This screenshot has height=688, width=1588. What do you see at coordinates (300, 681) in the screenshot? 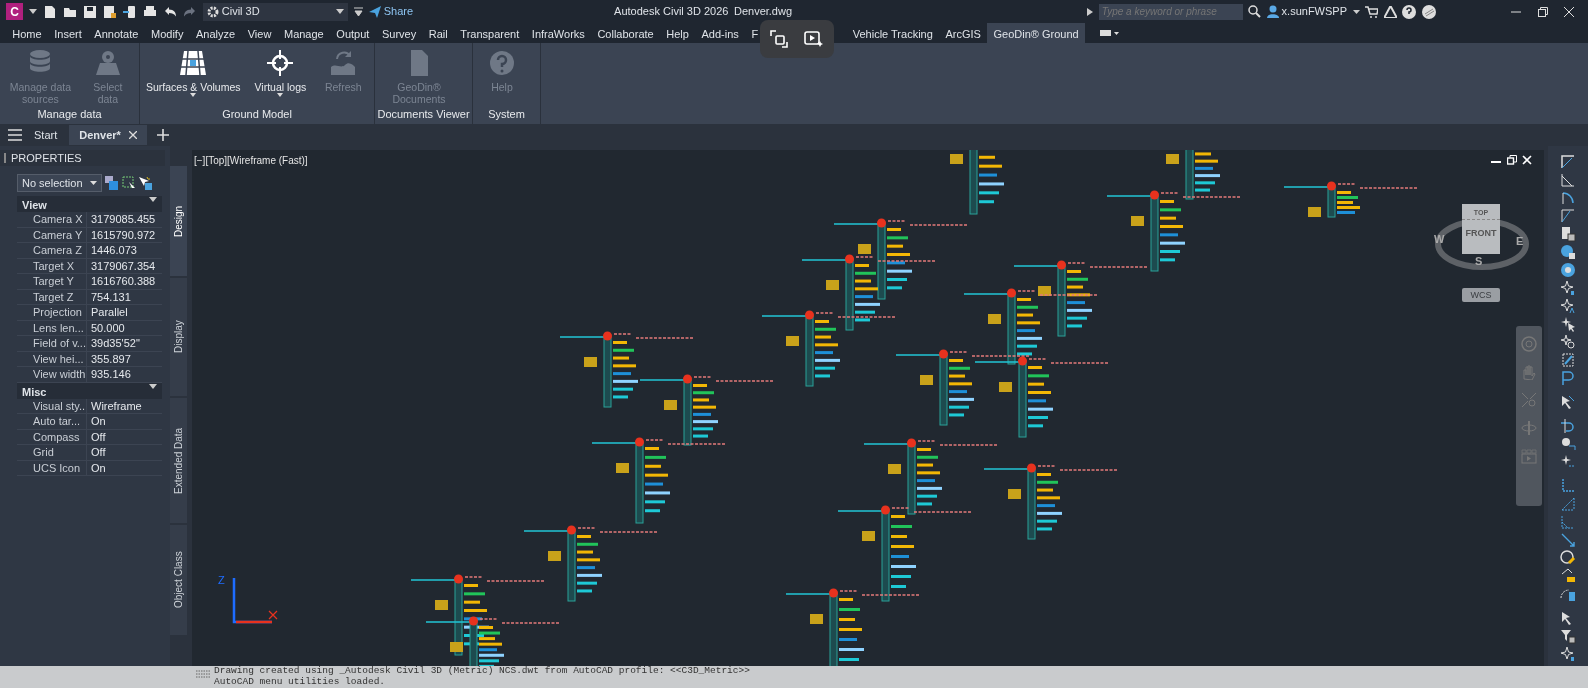
I see `command-history-line: AutoCAD menu utilities loaded.` at bounding box center [300, 681].